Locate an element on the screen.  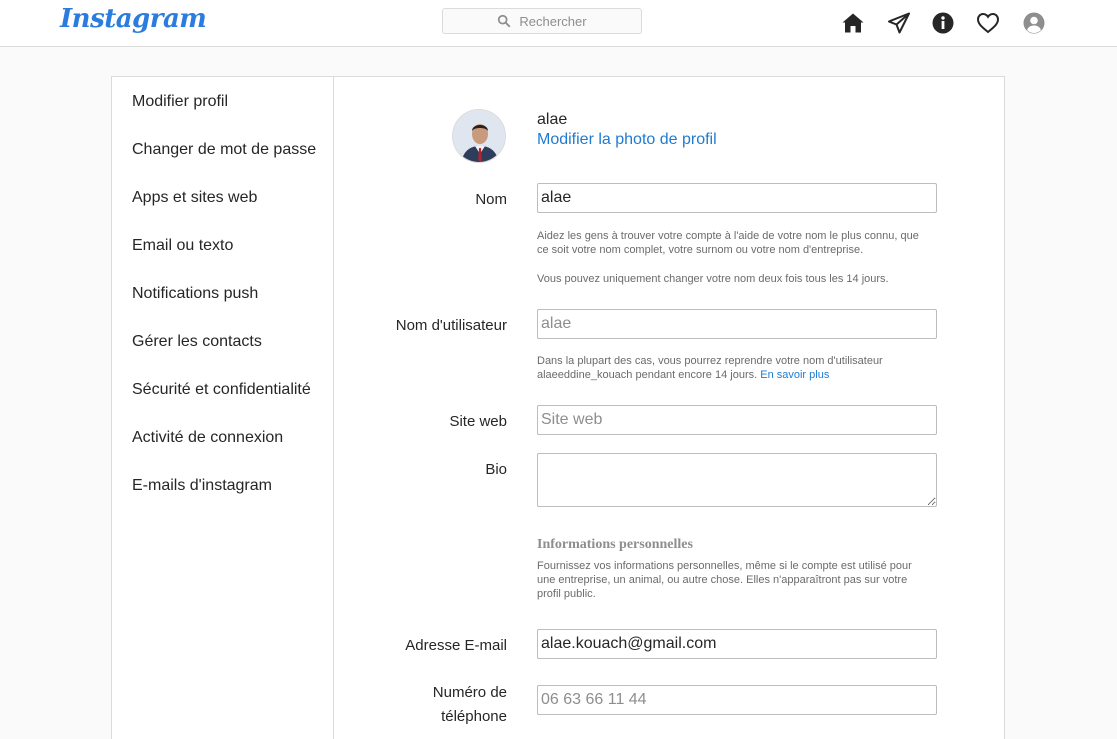
phone-label: Numéro de téléphone is located at coordinates (470, 705).